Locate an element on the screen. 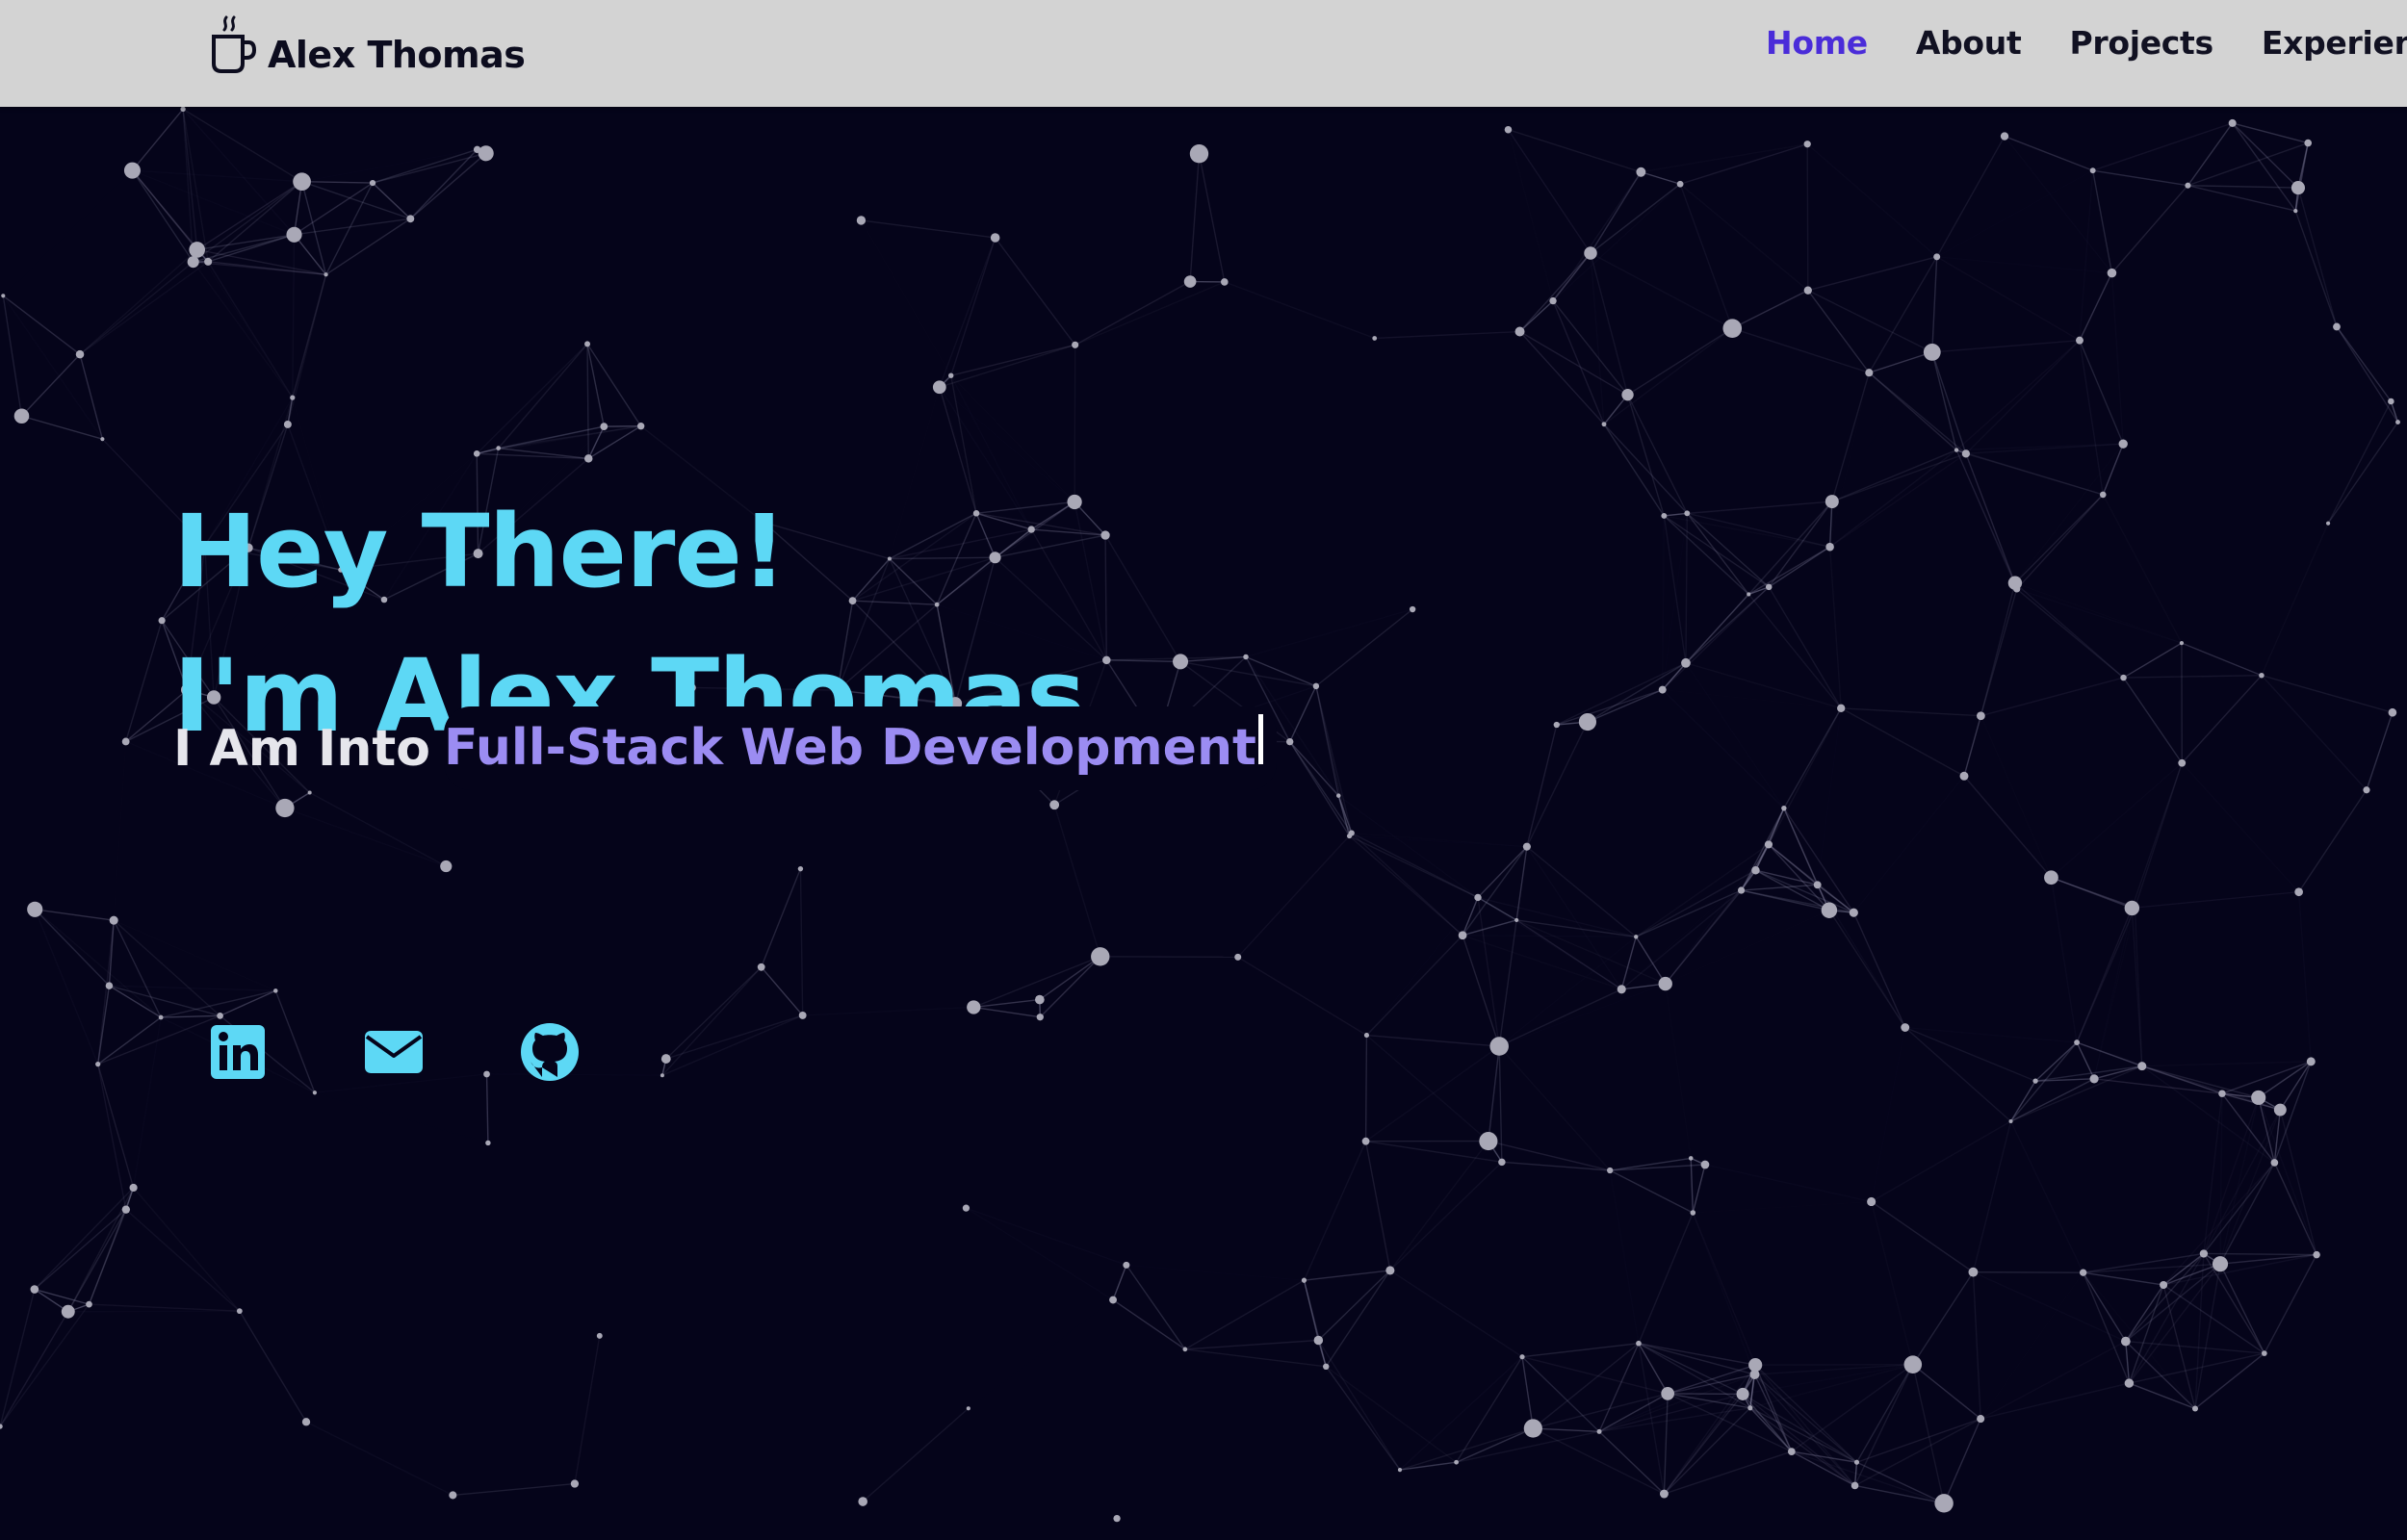 The image size is (2407, 1540). typing-caret is located at coordinates (1260, 739).